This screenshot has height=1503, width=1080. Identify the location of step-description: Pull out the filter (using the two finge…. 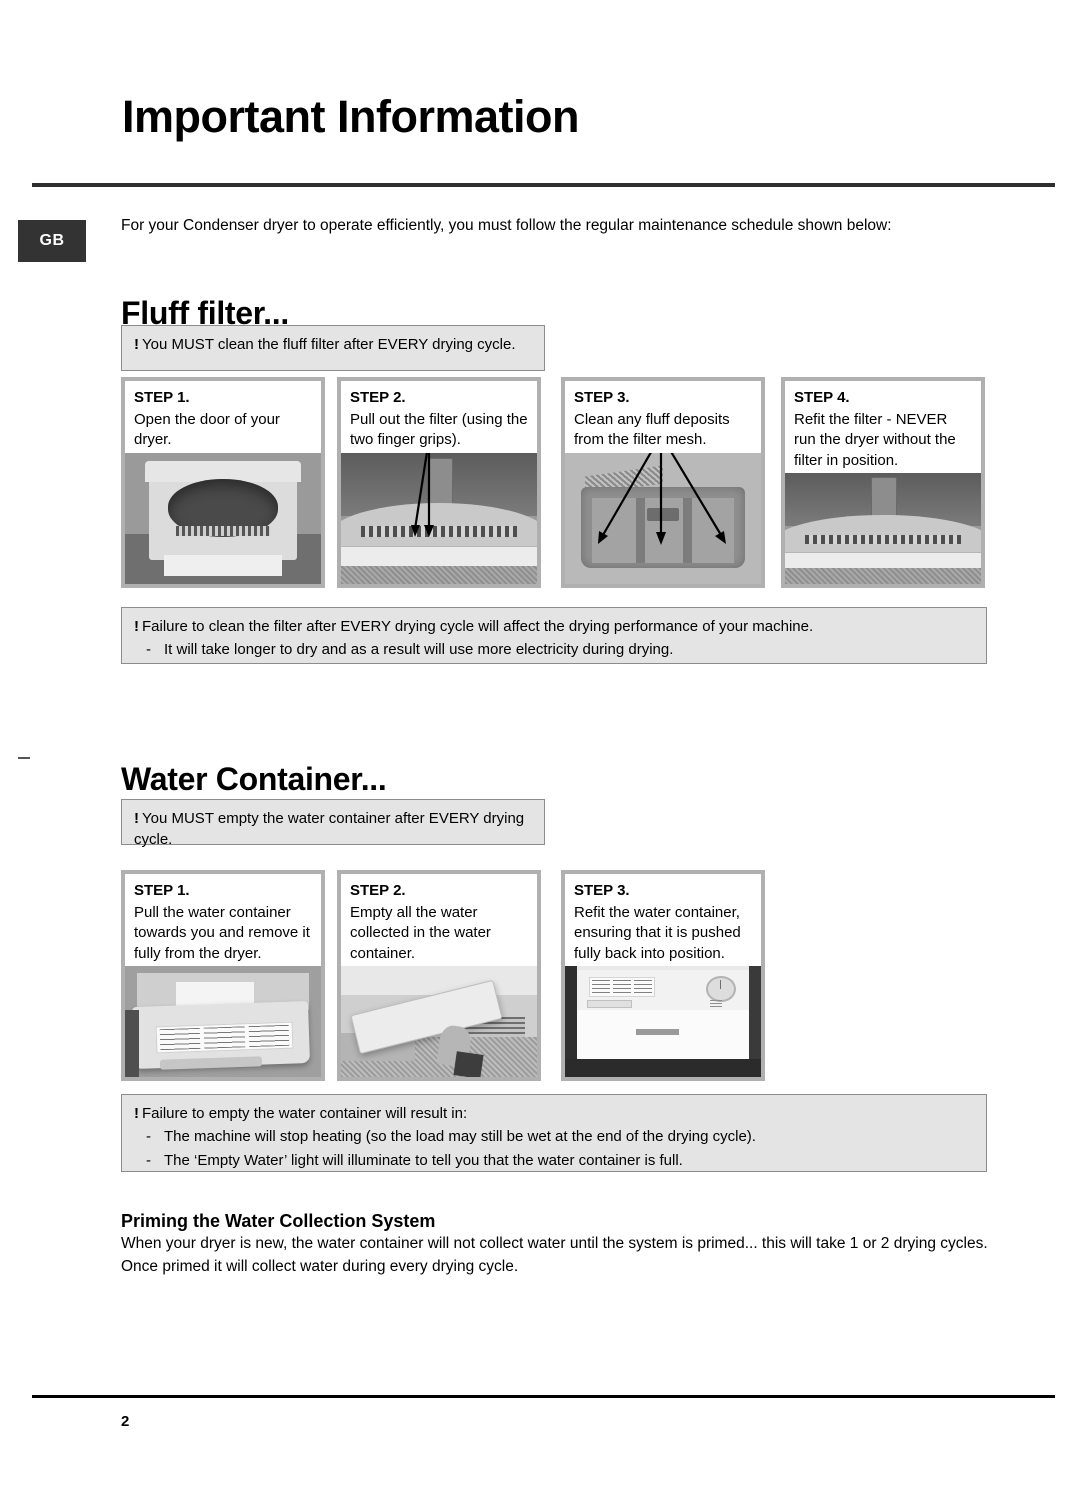
(439, 429).